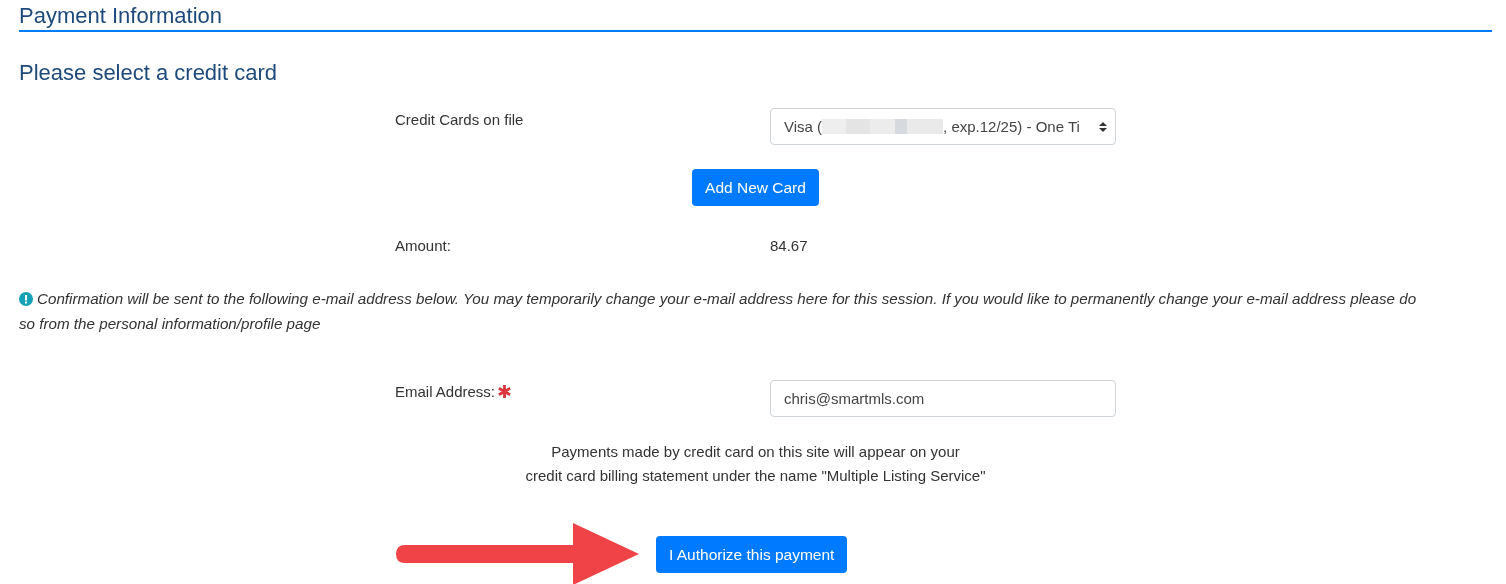 The width and height of the screenshot is (1506, 584). Describe the element at coordinates (423, 245) in the screenshot. I see `field-label: Amount:` at that location.